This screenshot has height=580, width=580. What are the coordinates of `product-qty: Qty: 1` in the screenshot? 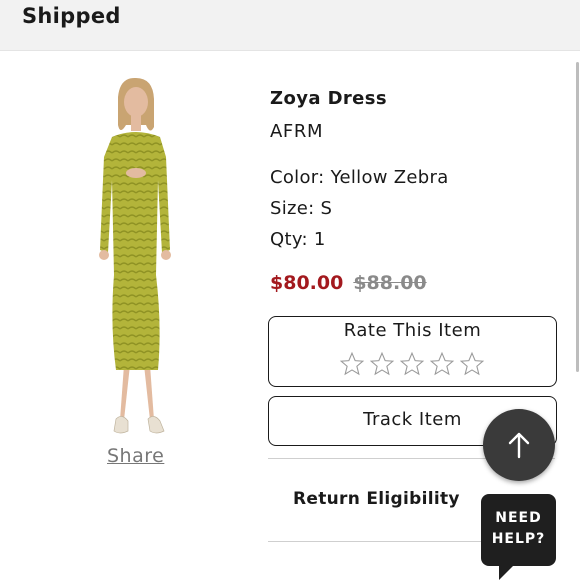 It's located at (298, 239).